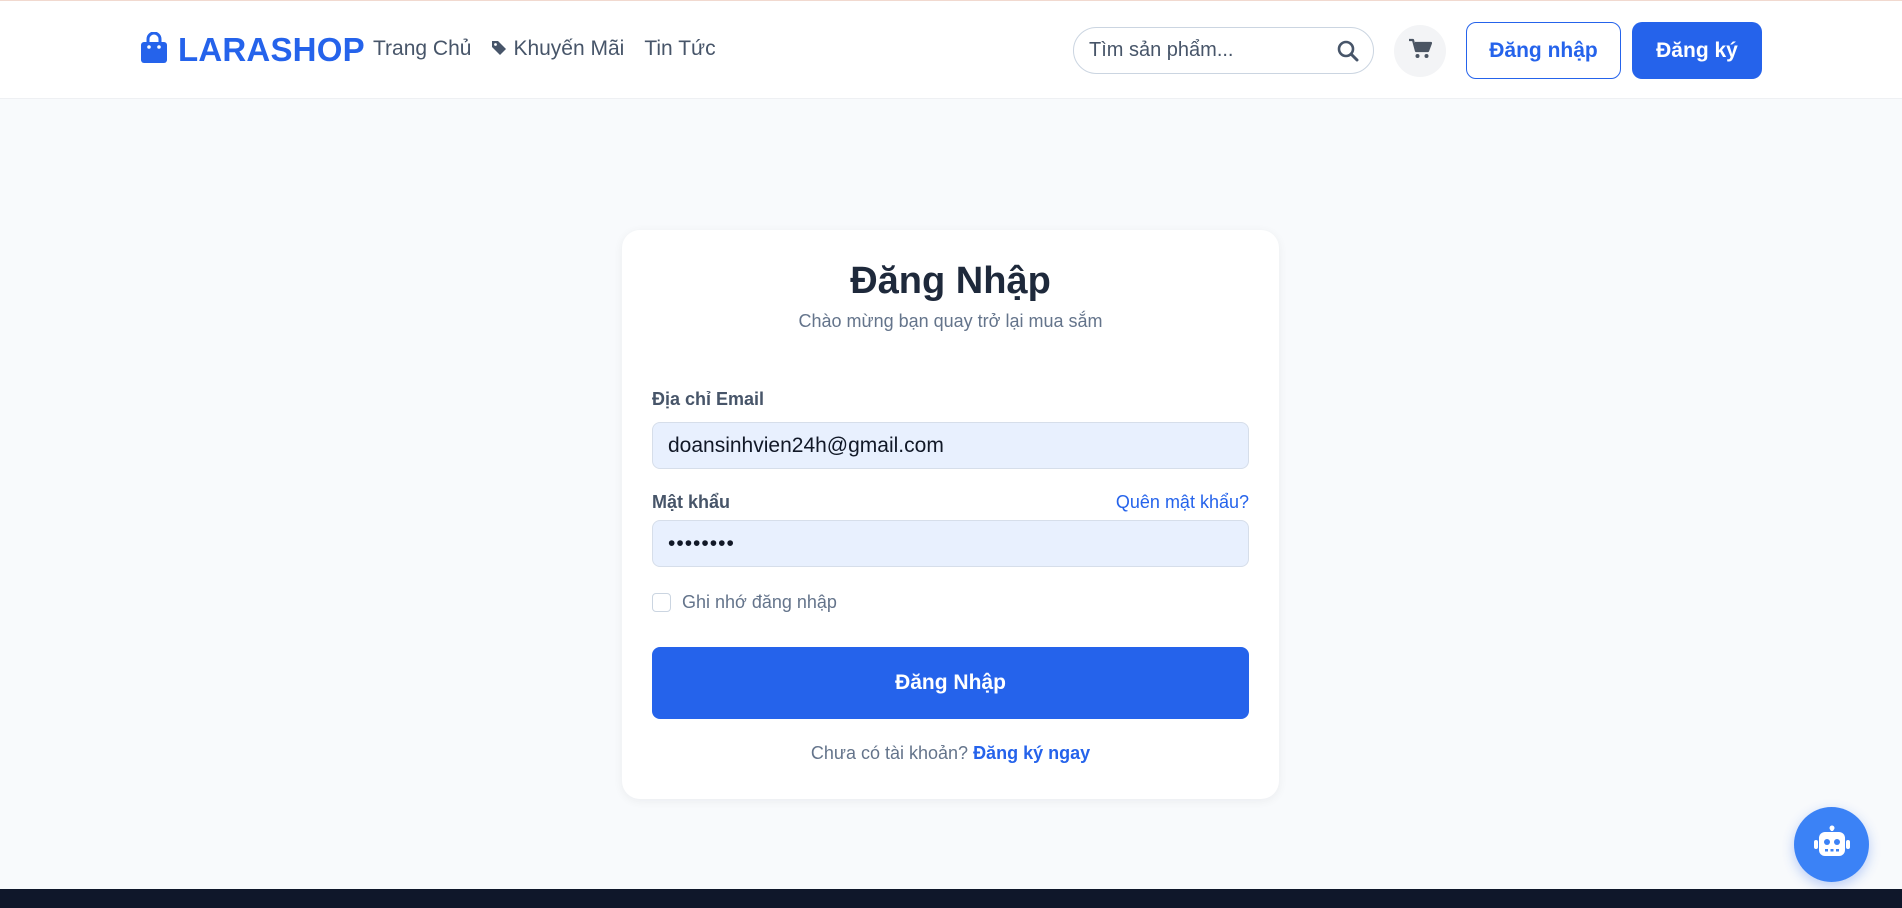 The image size is (1902, 908). I want to click on search-input, so click(1209, 50).